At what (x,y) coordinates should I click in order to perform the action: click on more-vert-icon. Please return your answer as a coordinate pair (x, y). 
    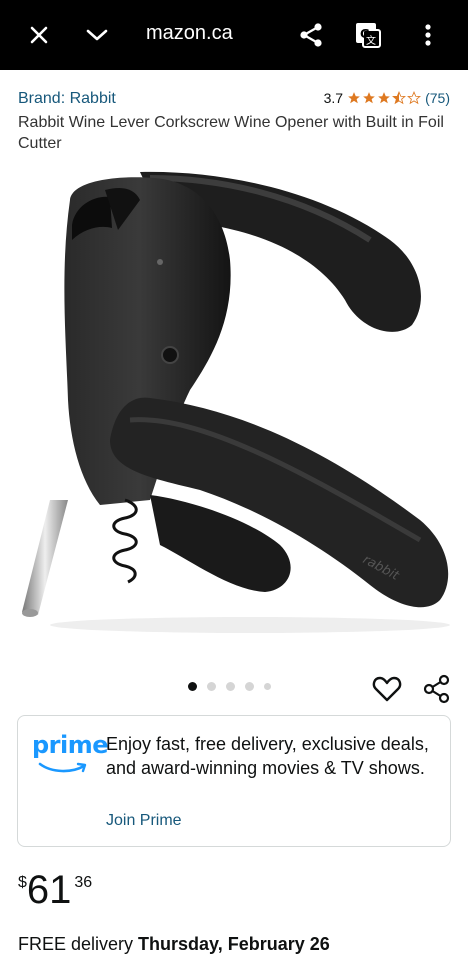
    Looking at the image, I should click on (428, 35).